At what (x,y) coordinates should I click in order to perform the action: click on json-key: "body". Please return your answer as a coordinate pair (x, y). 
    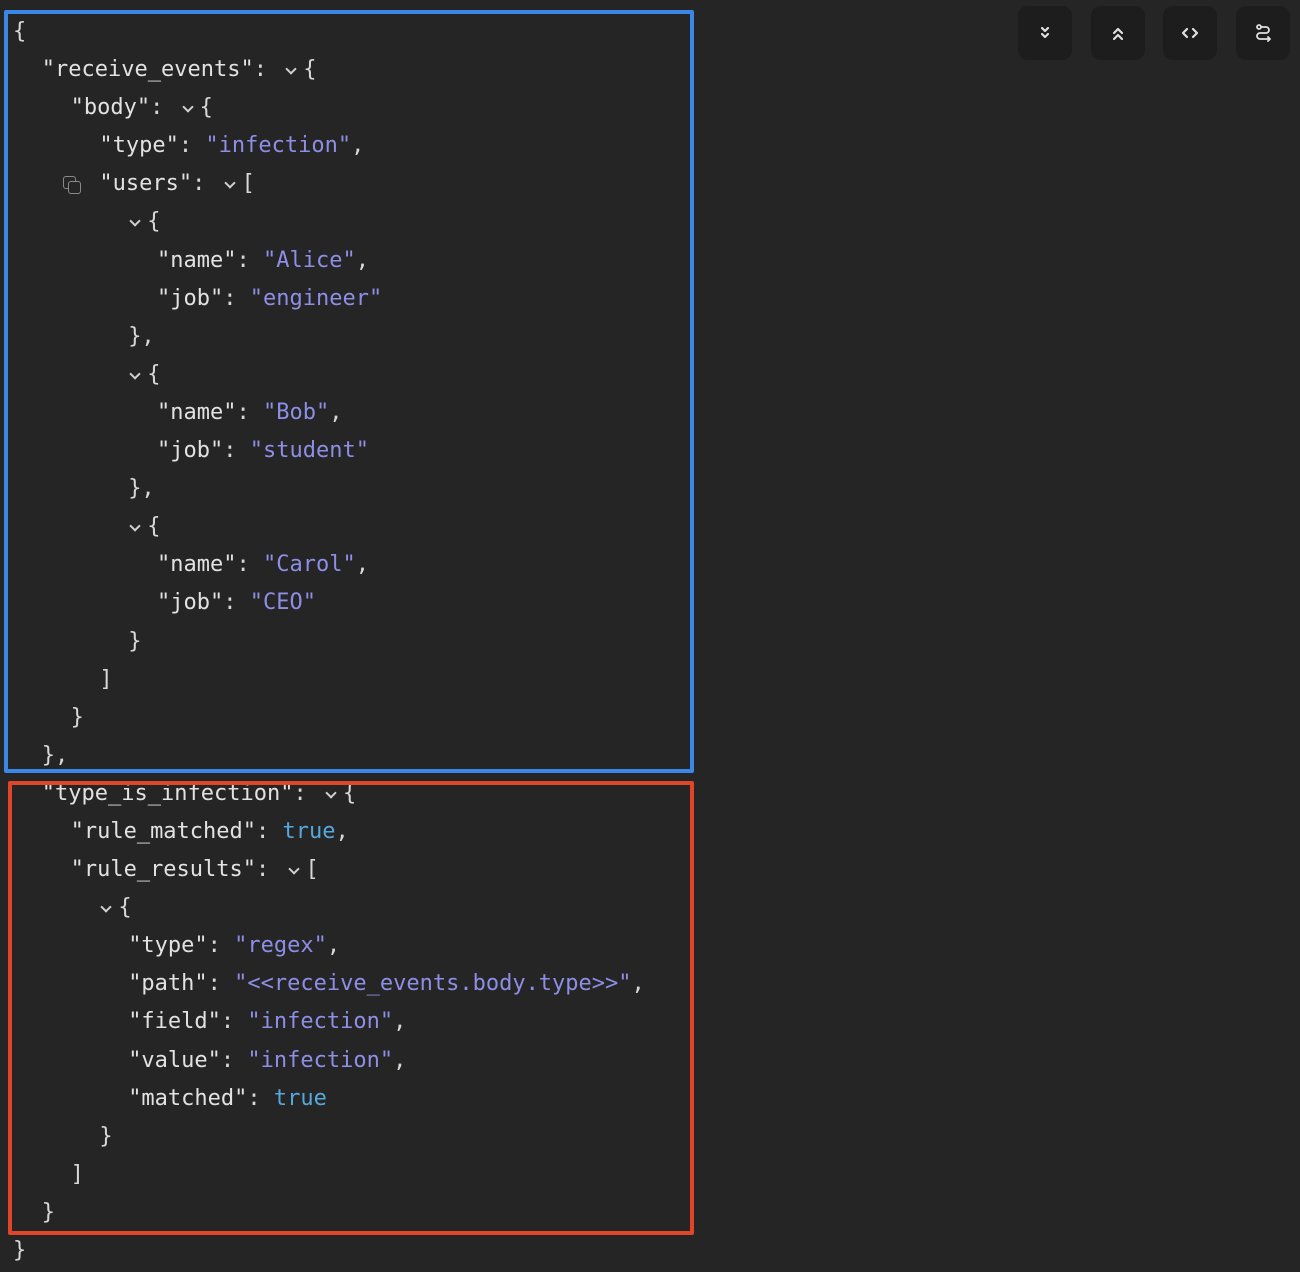
    Looking at the image, I should click on (110, 108).